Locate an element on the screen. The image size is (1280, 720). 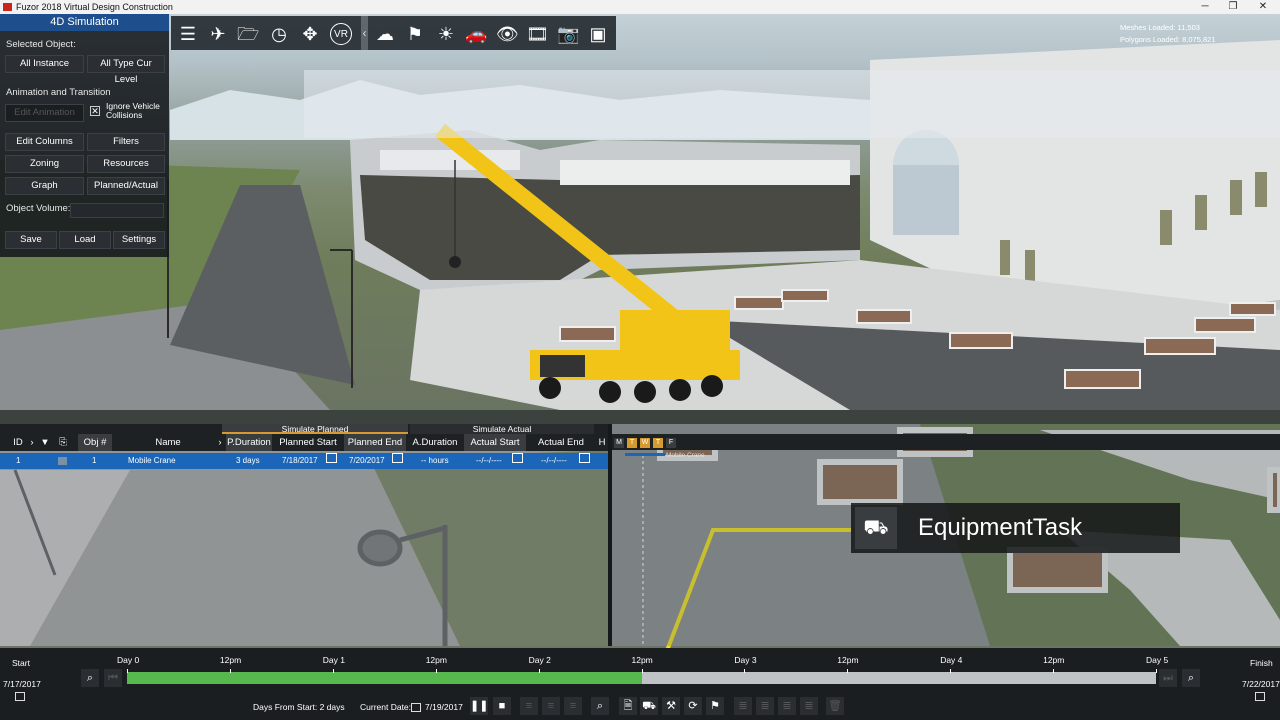
col-name-expand-icon: › is located at coordinates (220, 442).